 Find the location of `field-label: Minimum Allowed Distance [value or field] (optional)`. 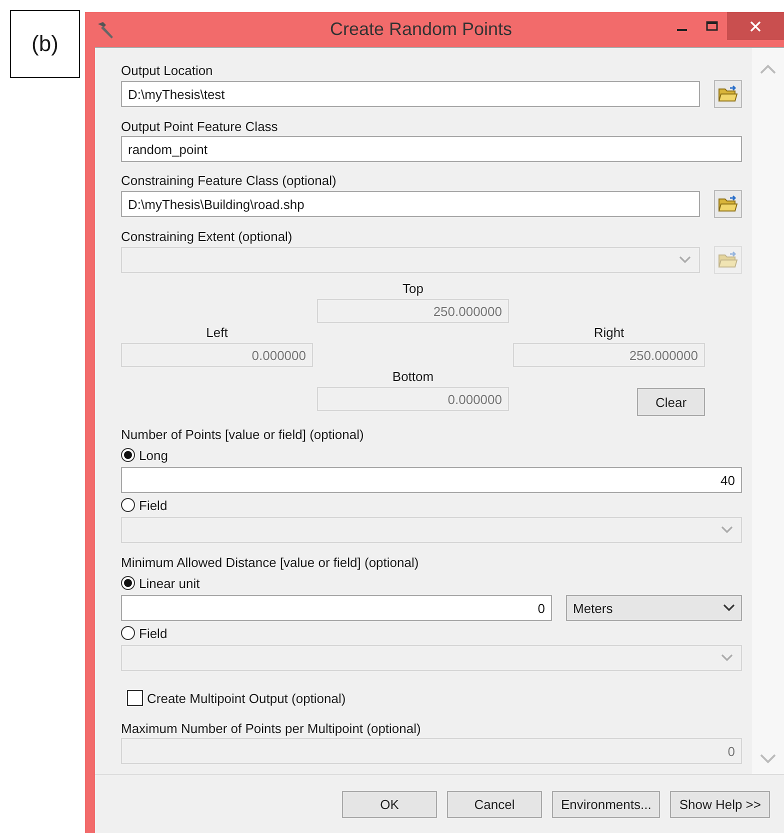

field-label: Minimum Allowed Distance [value or field] (optional) is located at coordinates (270, 563).